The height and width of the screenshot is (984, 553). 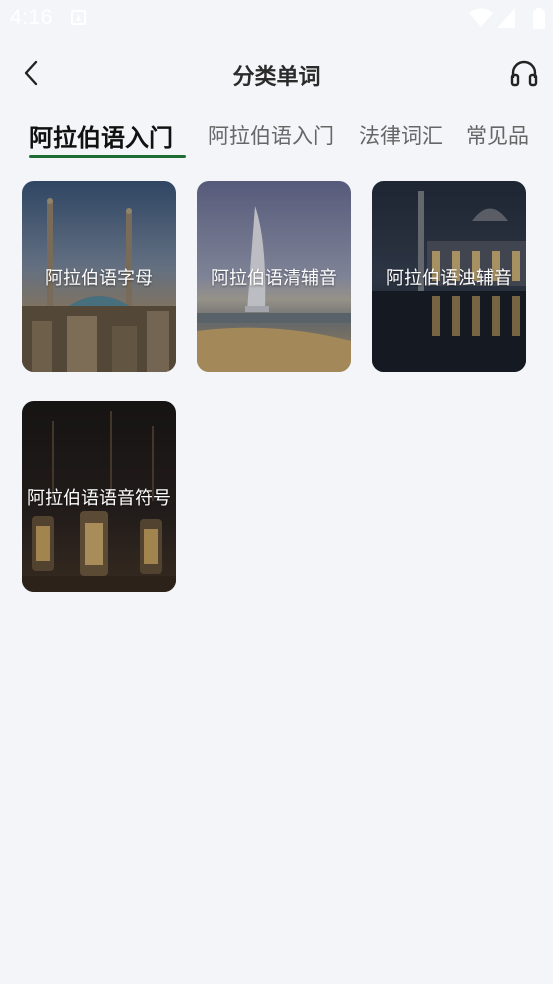 I want to click on tab-legal-vocab: 法律词汇, so click(x=401, y=135).